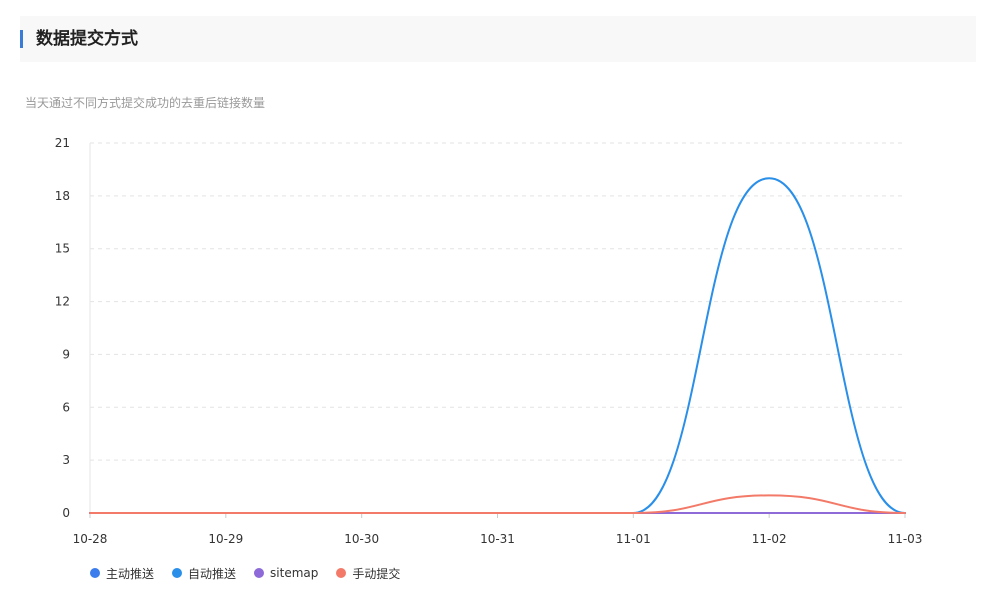 The height and width of the screenshot is (594, 987). I want to click on y-tick-label: 15, so click(62, 249).